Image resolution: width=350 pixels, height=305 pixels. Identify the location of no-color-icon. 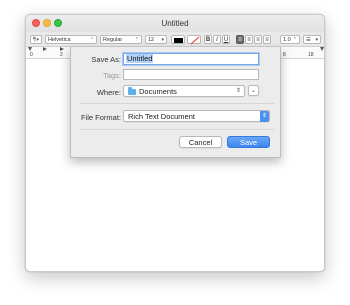
(195, 40).